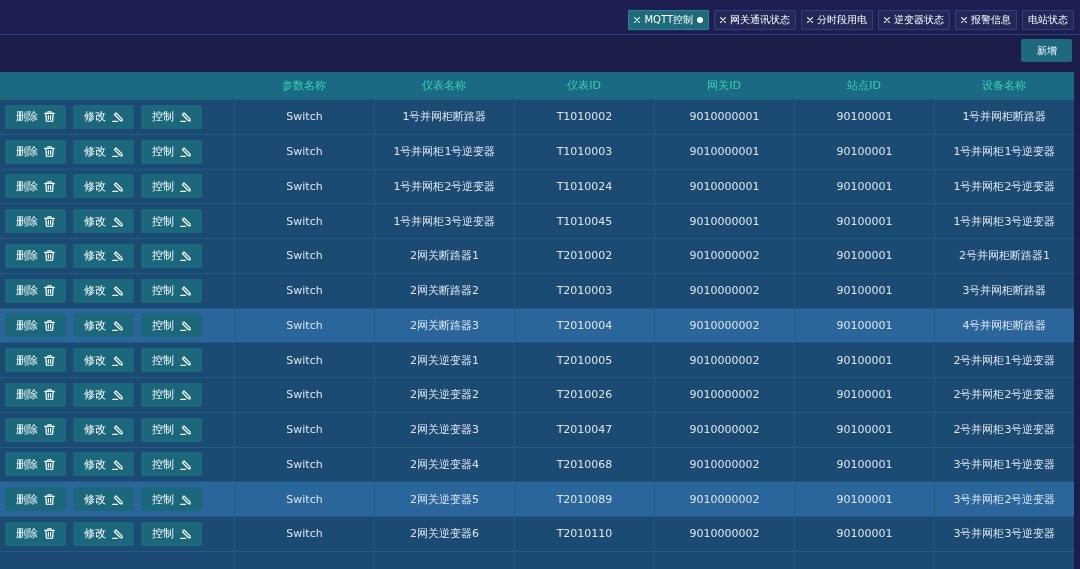  I want to click on table-row: 删除 修改 控制 Switch 2网关断路器3 T2010004 9010000002 90100001 4号并网柜断路器, so click(537, 325).